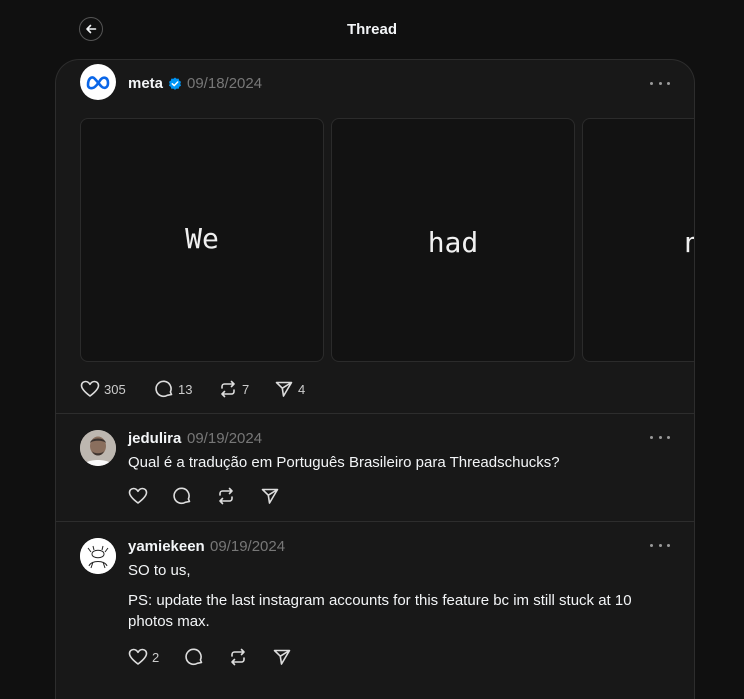 Image resolution: width=744 pixels, height=699 pixels. I want to click on reply-text: SO to us,, so click(159, 570).